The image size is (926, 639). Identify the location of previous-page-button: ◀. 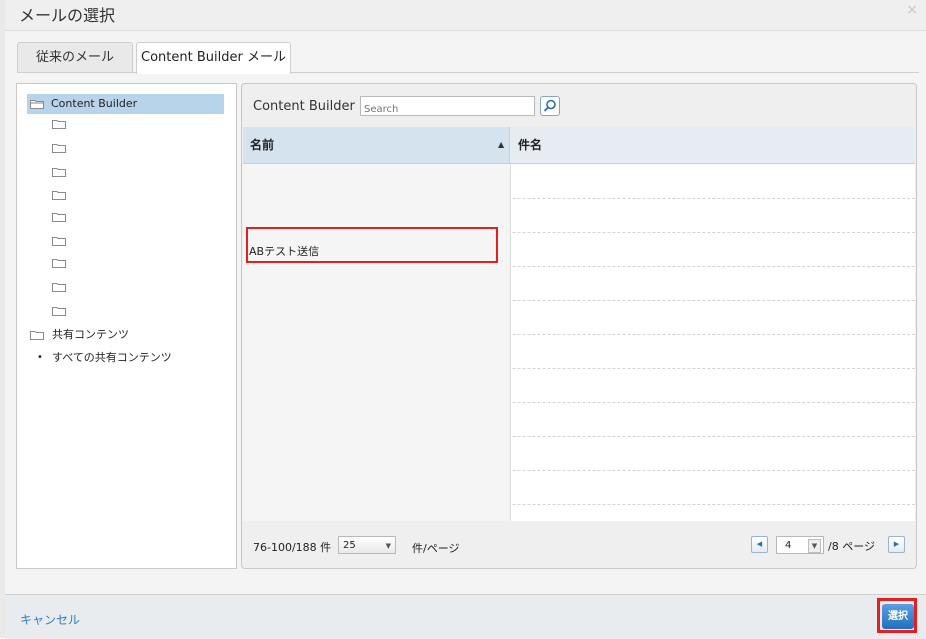
(759, 544).